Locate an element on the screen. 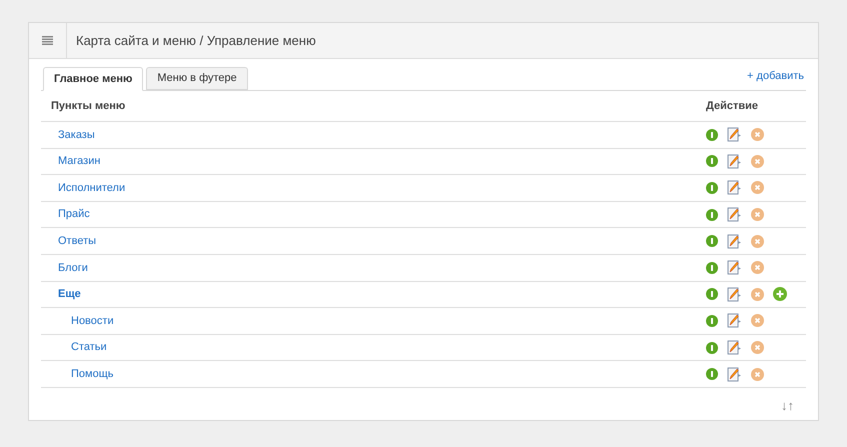 The width and height of the screenshot is (847, 447). sort-toggle: ↓↑ is located at coordinates (787, 406).